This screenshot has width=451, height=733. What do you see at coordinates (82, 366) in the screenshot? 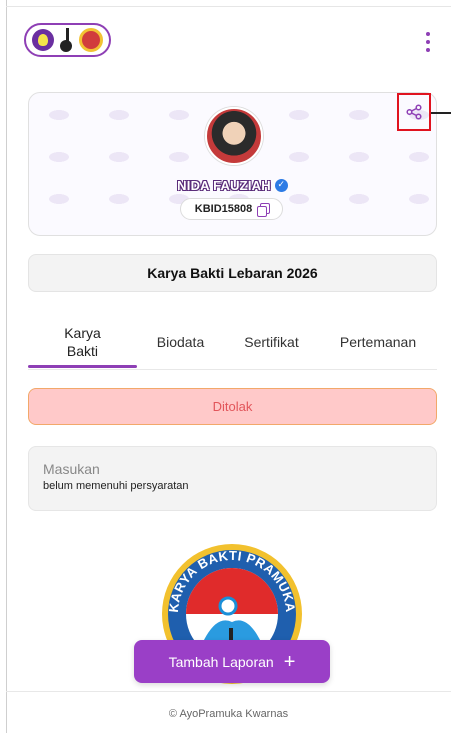
I see `active-tab-indicator` at bounding box center [82, 366].